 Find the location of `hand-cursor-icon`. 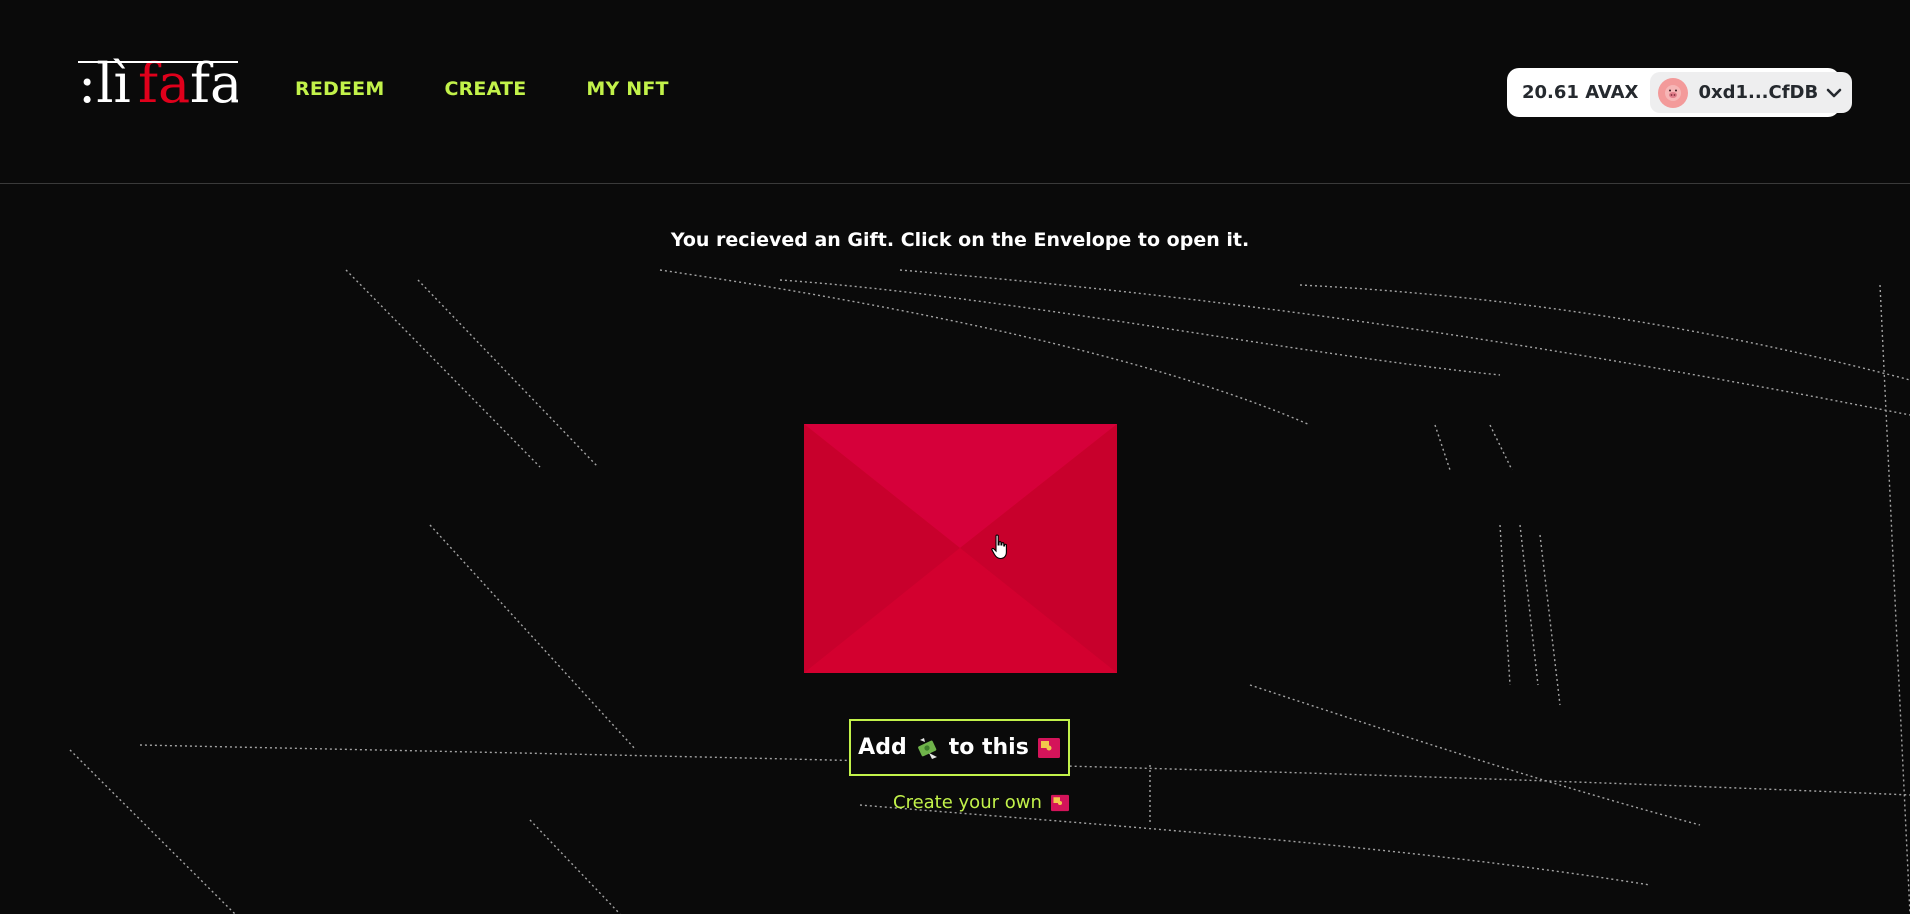

hand-cursor-icon is located at coordinates (999, 547).